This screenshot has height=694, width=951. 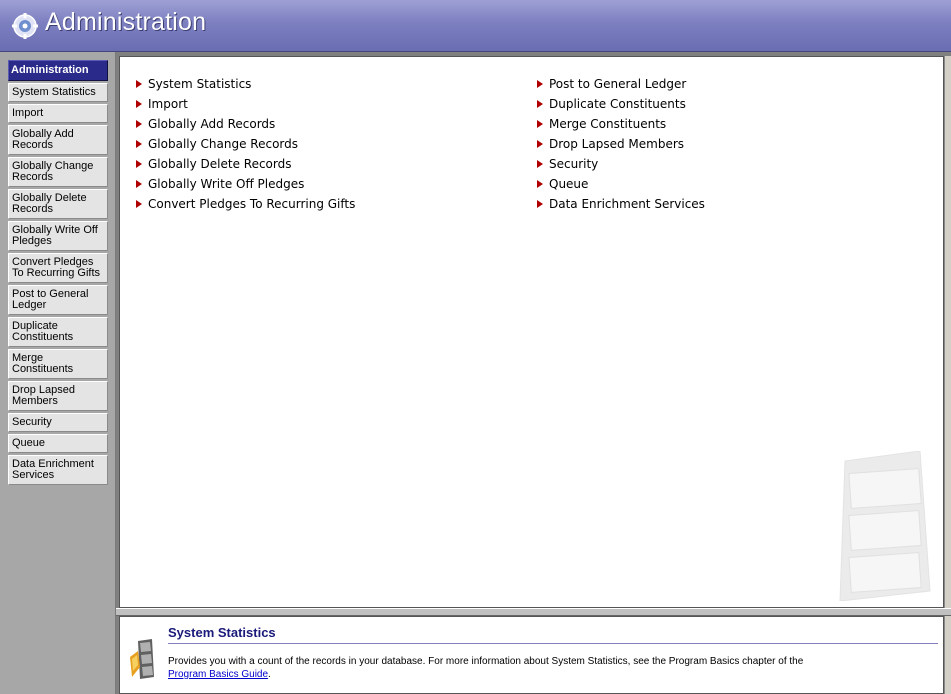 I want to click on main-scrollbar, so click(x=947, y=332).